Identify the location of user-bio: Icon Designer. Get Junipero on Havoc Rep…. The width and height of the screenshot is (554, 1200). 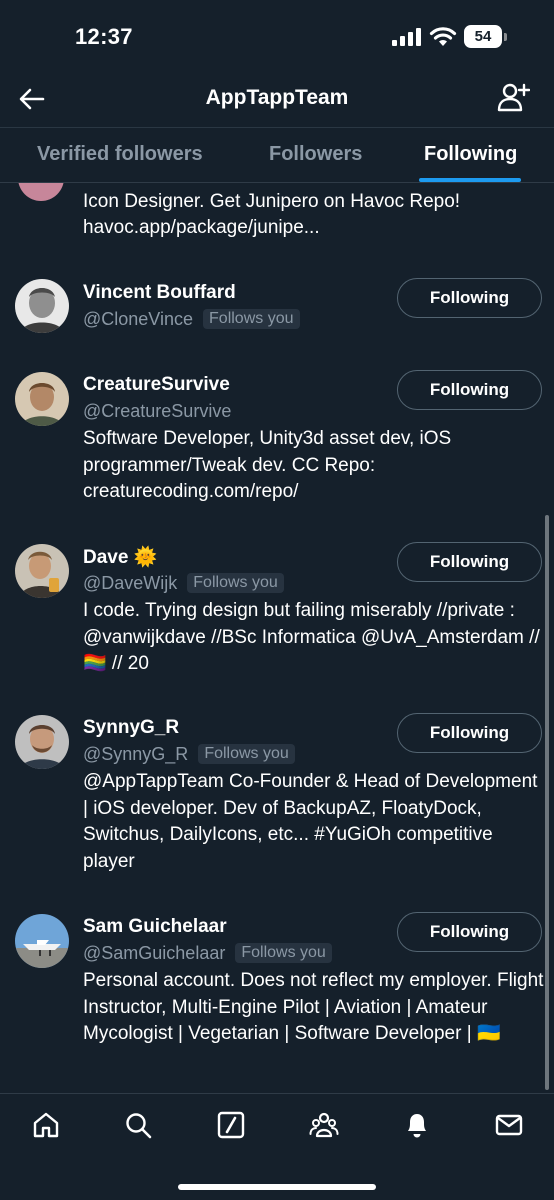
(272, 214).